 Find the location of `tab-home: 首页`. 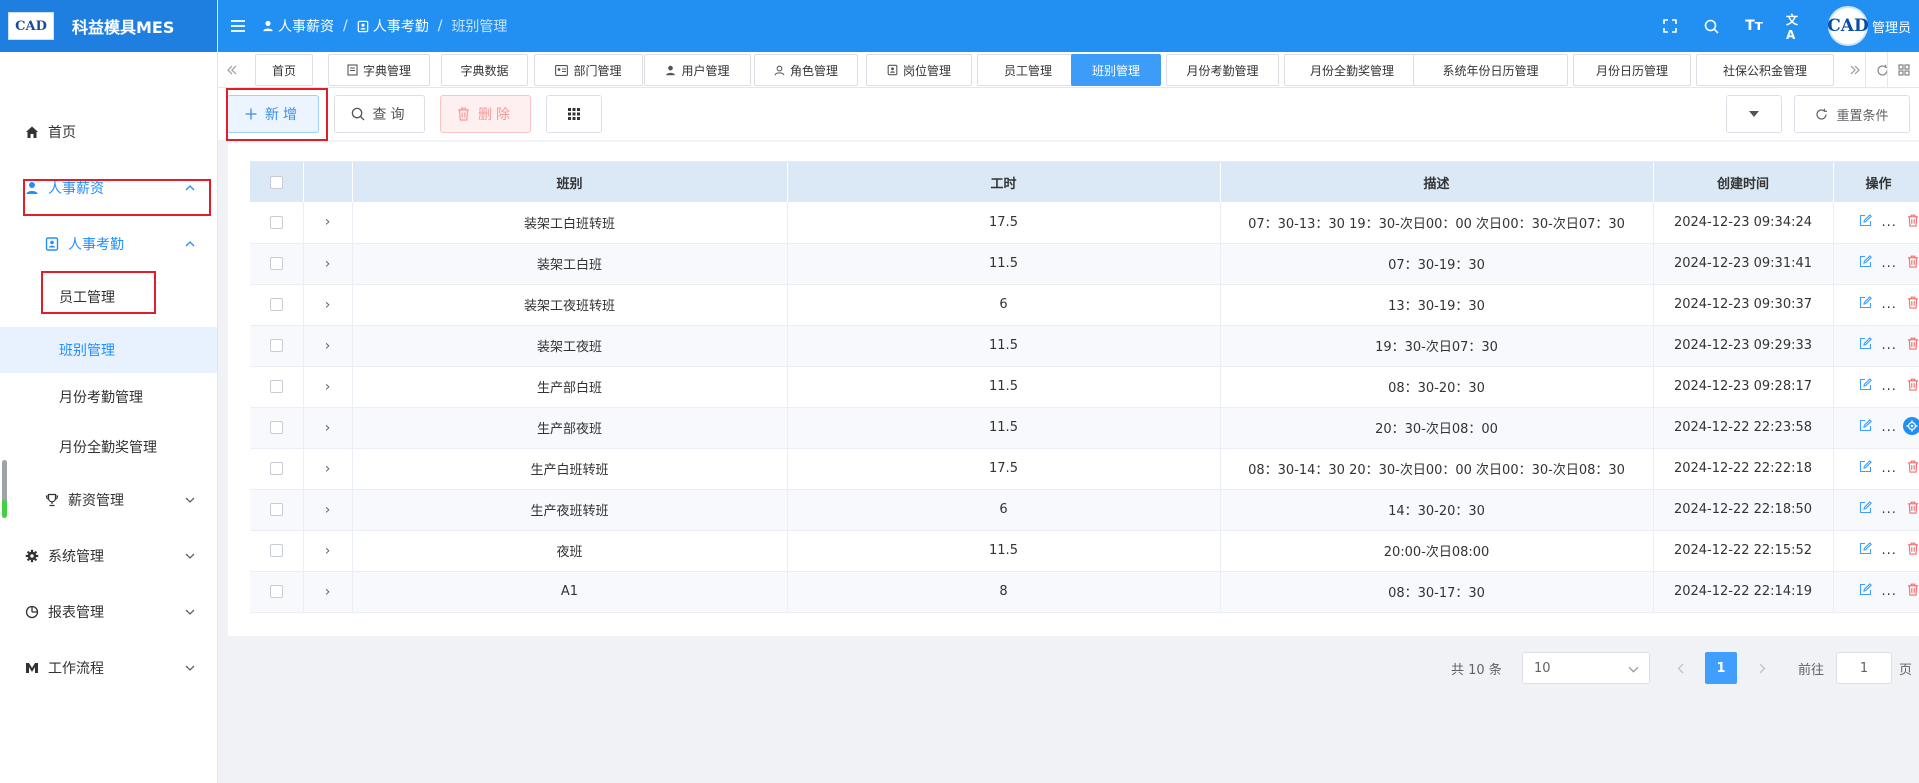

tab-home: 首页 is located at coordinates (284, 70).